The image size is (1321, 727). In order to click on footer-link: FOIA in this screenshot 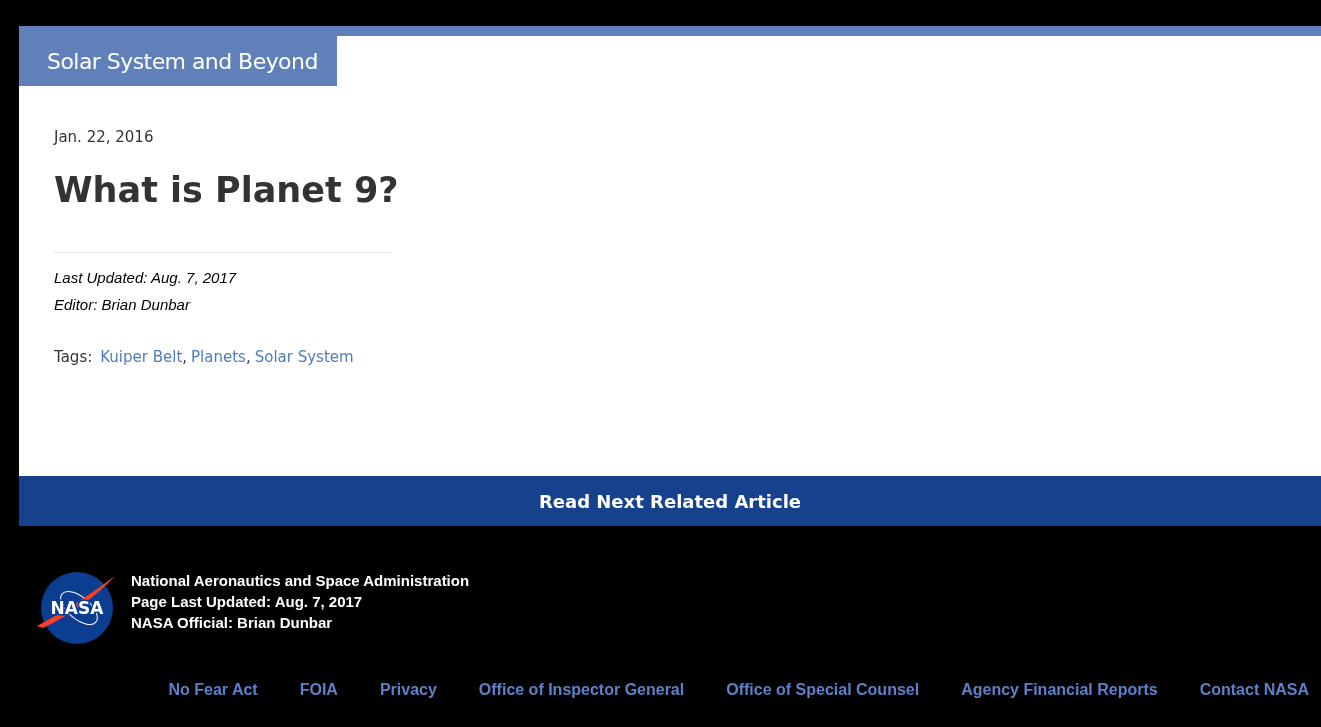, I will do `click(318, 690)`.